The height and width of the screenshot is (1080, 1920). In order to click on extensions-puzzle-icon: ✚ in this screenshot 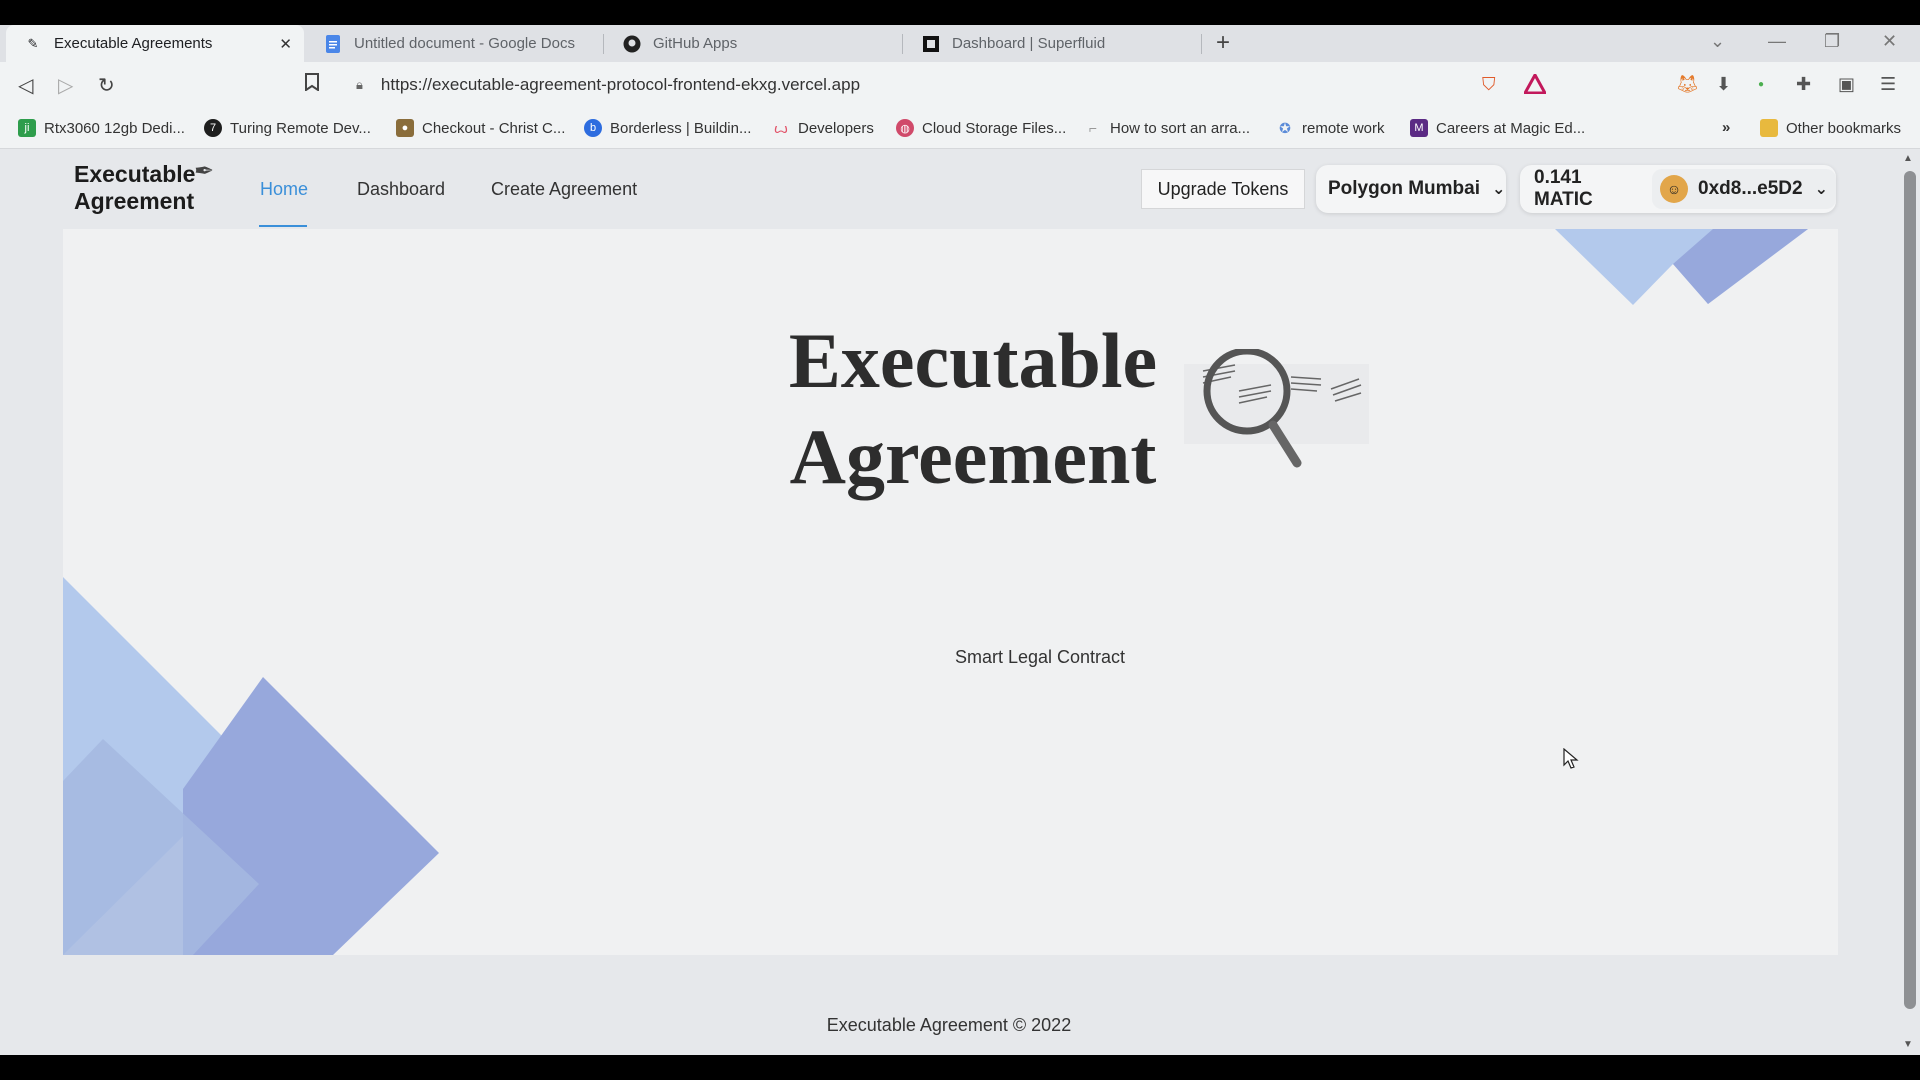, I will do `click(1803, 84)`.